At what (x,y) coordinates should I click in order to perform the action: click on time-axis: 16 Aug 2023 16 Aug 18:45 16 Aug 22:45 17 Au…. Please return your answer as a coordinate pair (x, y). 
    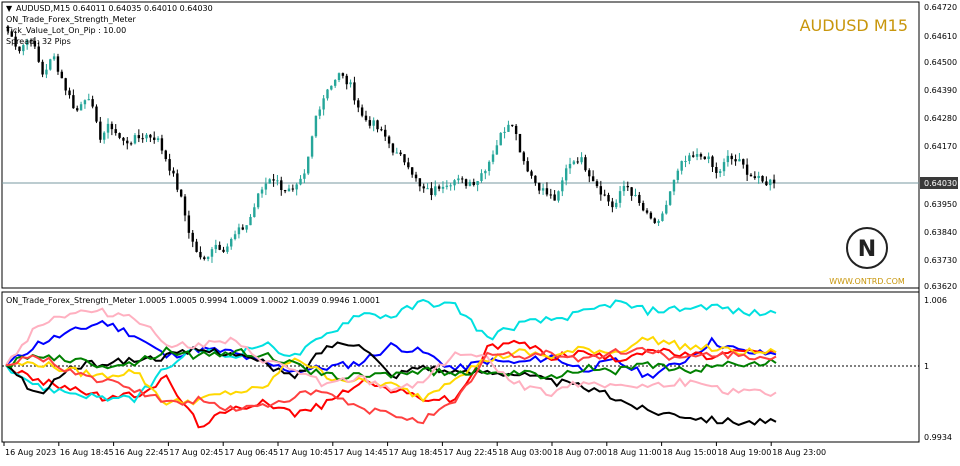
    Looking at the image, I should click on (414, 449).